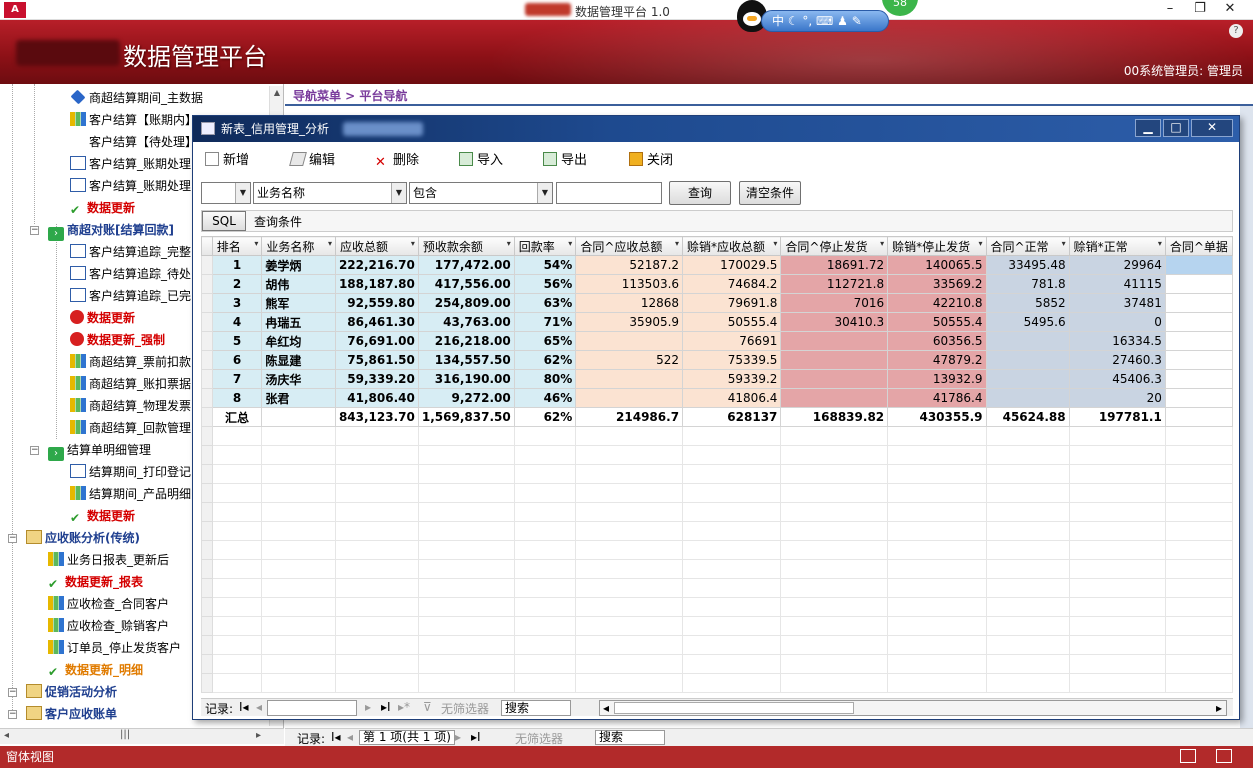  Describe the element at coordinates (732, 398) in the screenshot. I see `table-cell: 41806.4` at that location.